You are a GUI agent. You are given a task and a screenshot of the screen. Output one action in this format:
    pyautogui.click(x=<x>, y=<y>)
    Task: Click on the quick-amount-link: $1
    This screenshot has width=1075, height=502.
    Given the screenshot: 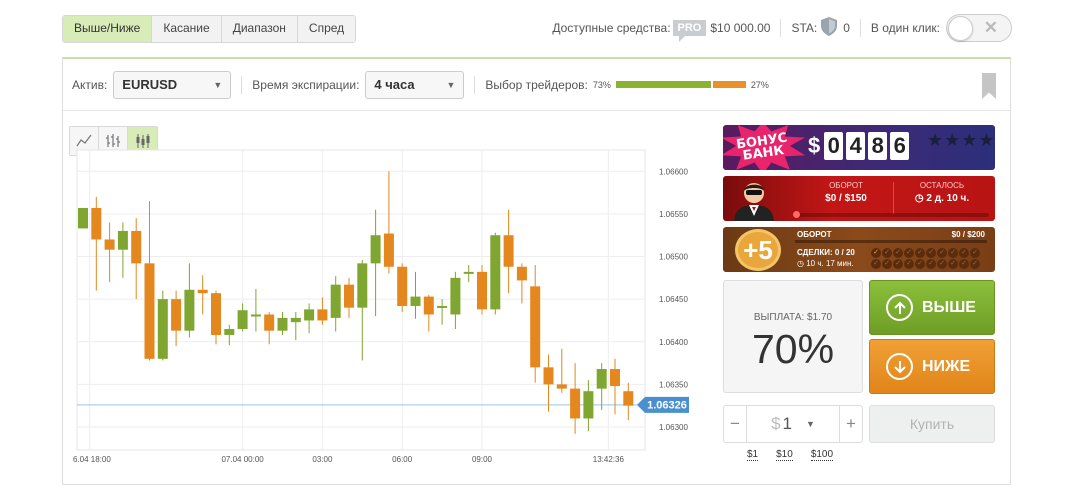 What is the action you would take?
    pyautogui.click(x=753, y=455)
    